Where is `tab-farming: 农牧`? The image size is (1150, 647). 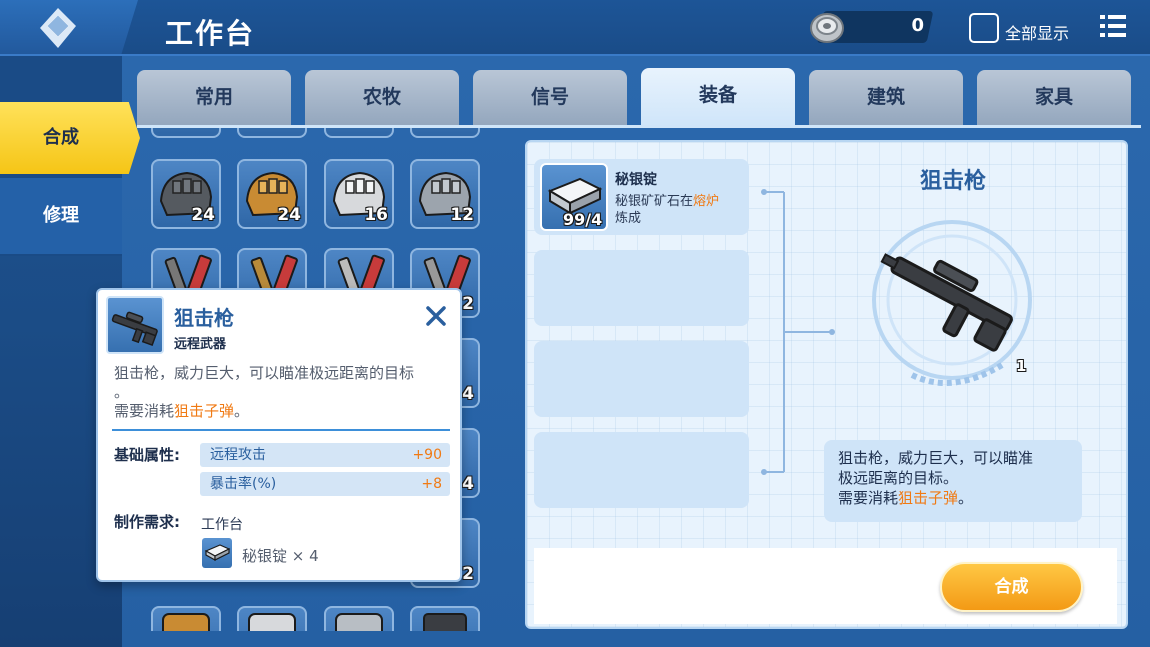 tab-farming: 农牧 is located at coordinates (382, 98).